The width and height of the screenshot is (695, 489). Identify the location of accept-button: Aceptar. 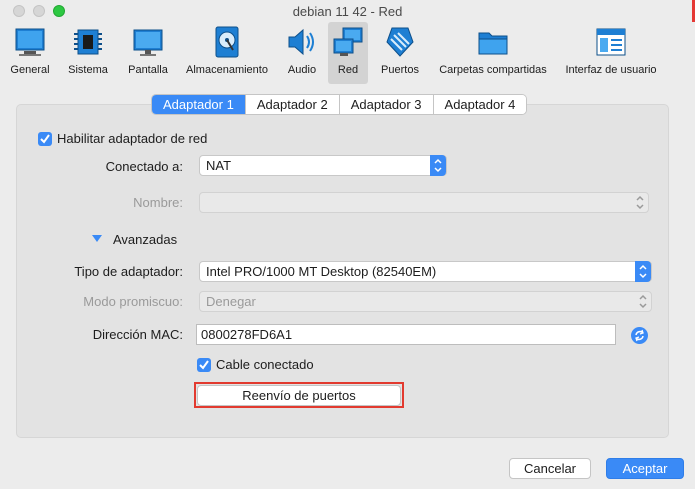
(645, 468).